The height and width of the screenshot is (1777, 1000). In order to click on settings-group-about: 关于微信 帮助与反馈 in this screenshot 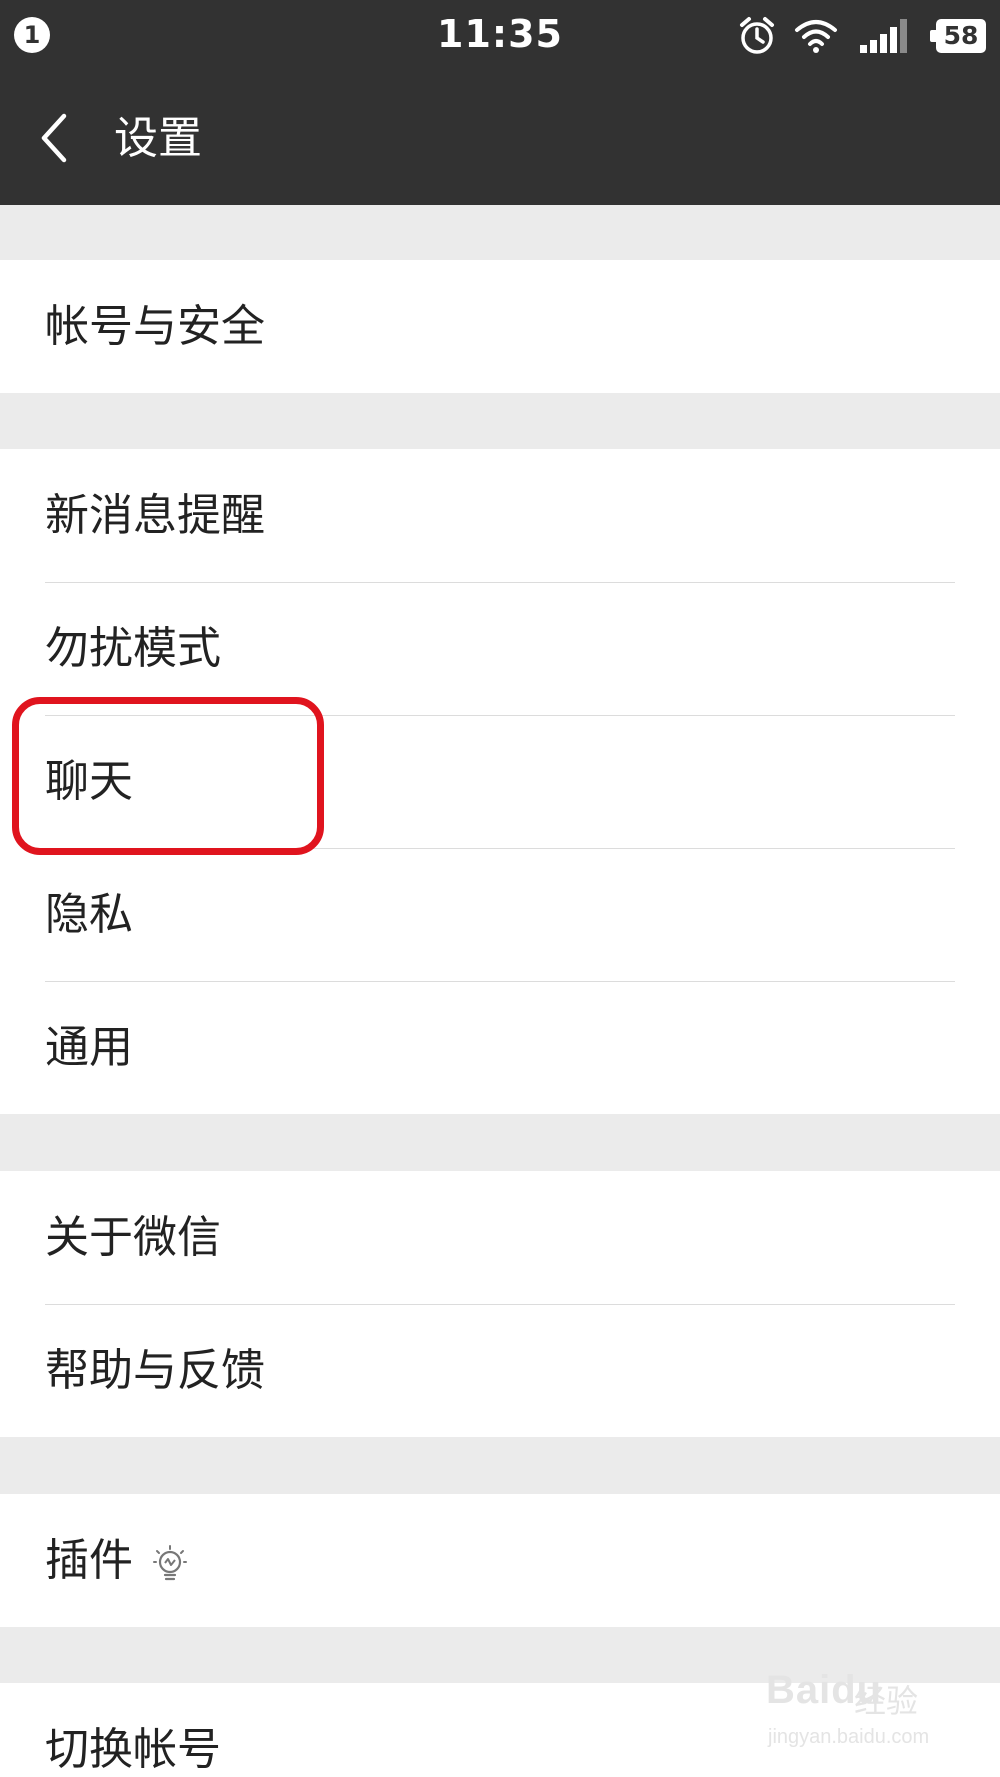, I will do `click(500, 1304)`.